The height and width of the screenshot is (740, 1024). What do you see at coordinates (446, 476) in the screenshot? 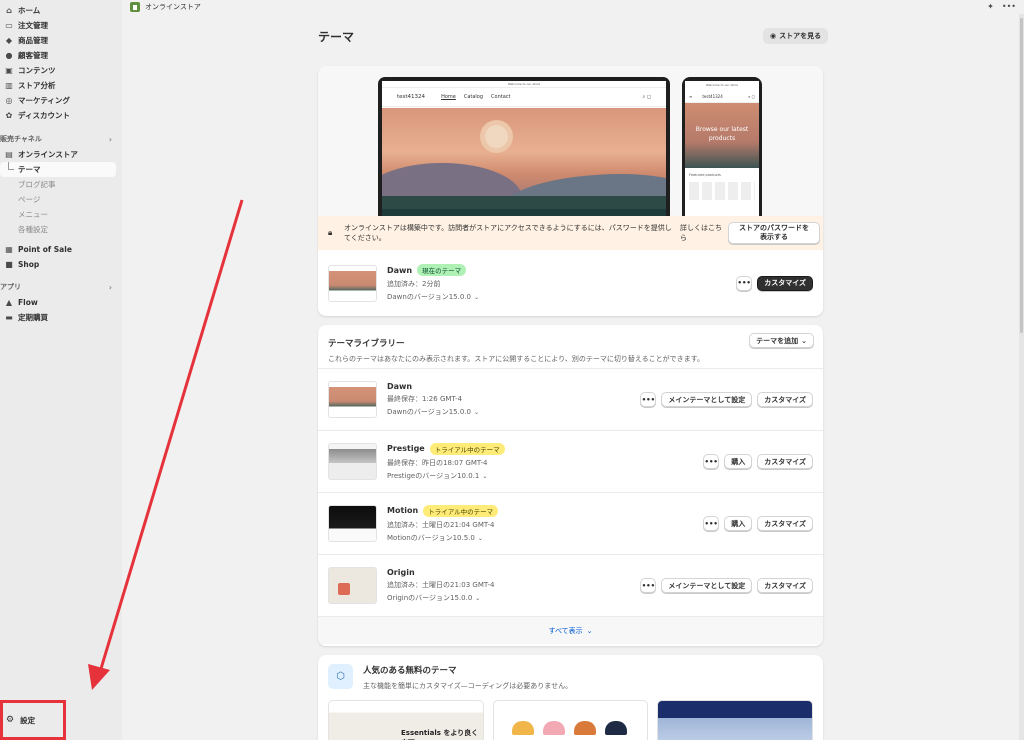
I see `version-dropdown: Prestigeのバージョン10.0.1 ⌄` at bounding box center [446, 476].